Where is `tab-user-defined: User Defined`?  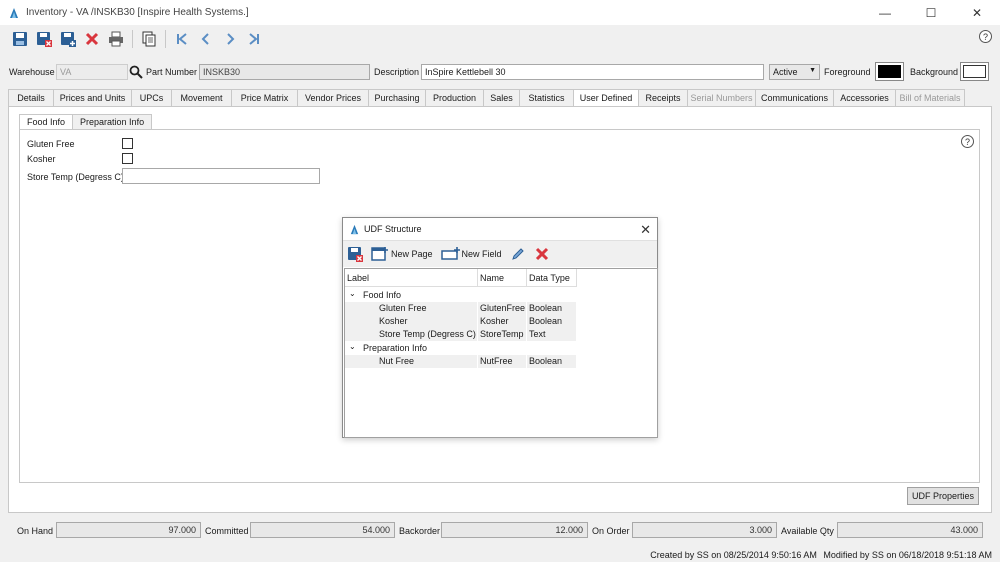
tab-user-defined: User Defined is located at coordinates (606, 98).